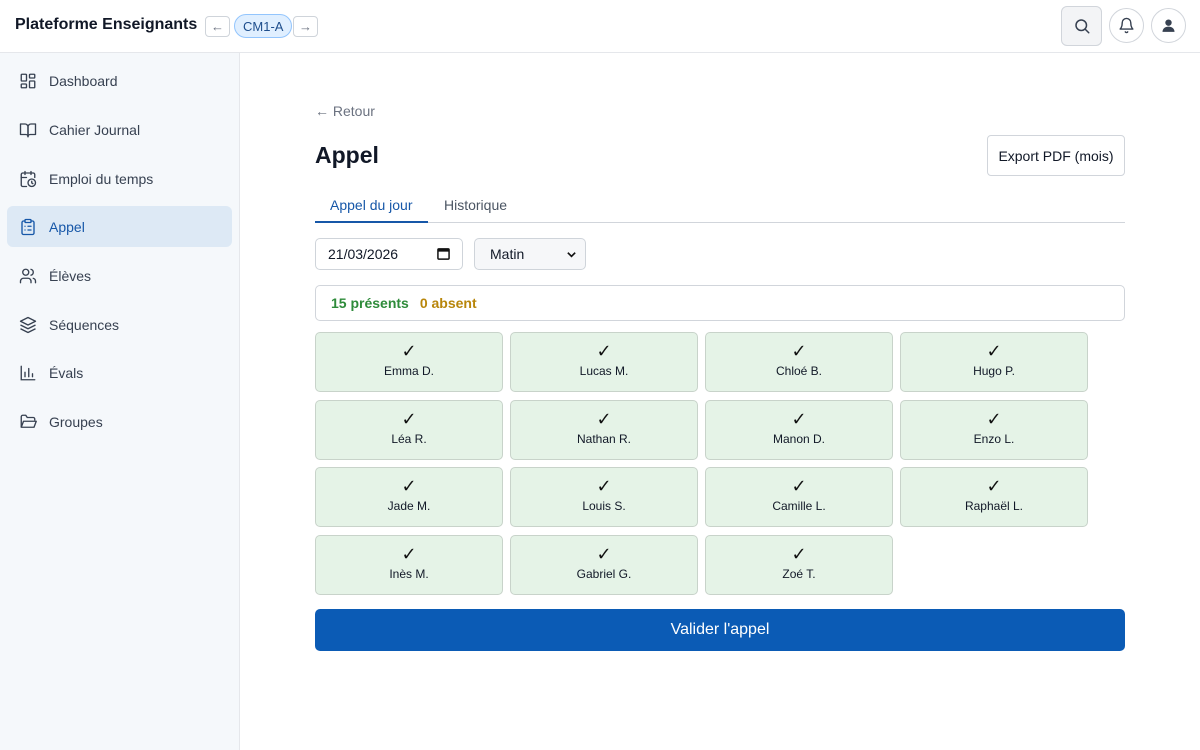 The width and height of the screenshot is (1200, 750). Describe the element at coordinates (28, 325) in the screenshot. I see `layers-icon` at that location.